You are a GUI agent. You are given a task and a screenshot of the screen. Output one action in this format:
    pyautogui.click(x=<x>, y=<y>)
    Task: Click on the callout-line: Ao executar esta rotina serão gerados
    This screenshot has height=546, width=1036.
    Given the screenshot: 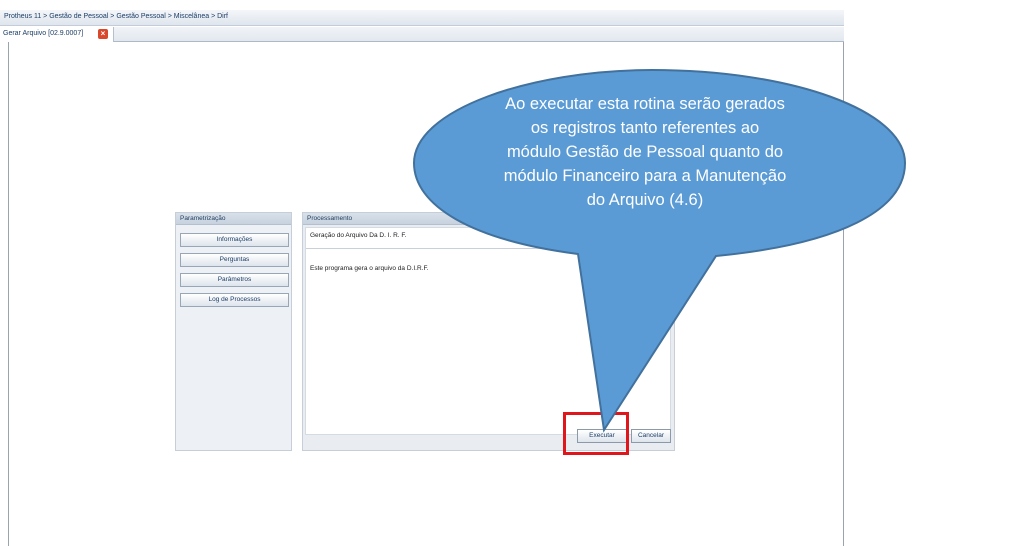 What is the action you would take?
    pyautogui.click(x=645, y=104)
    